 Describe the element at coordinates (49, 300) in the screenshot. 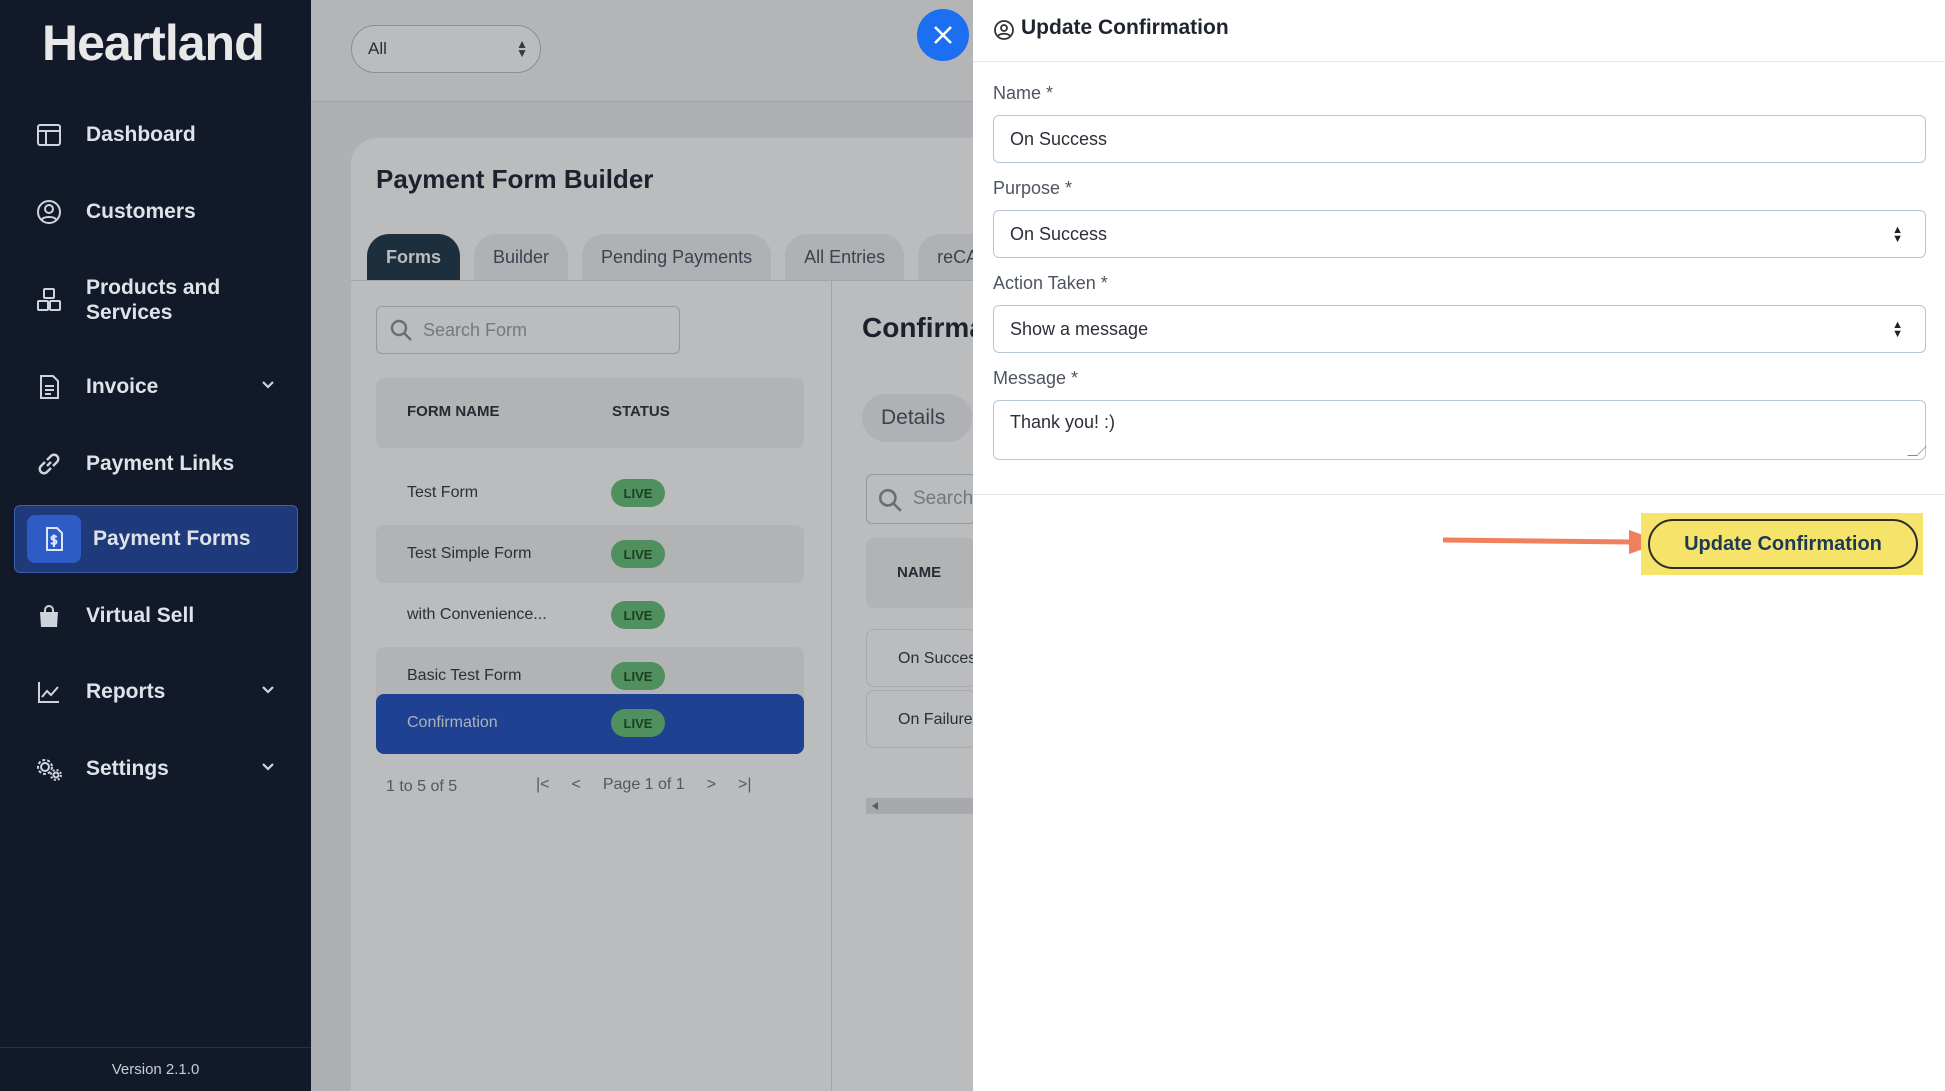

I see `boxes-icon` at that location.